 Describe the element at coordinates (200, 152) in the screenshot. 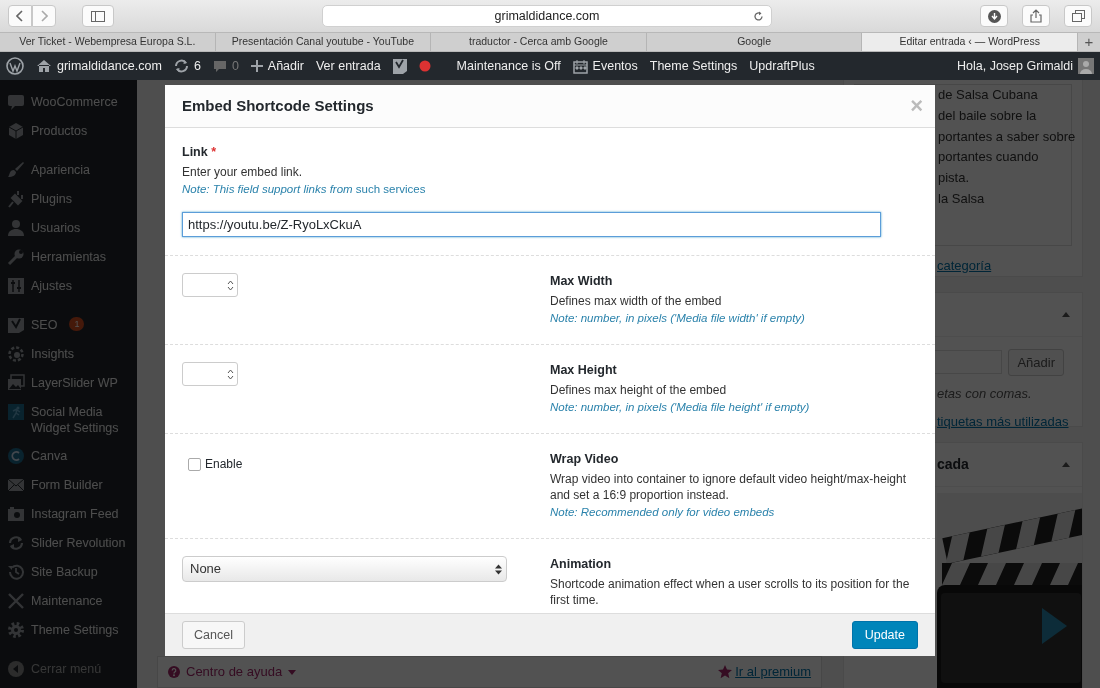

I see `field-label: Link *` at that location.